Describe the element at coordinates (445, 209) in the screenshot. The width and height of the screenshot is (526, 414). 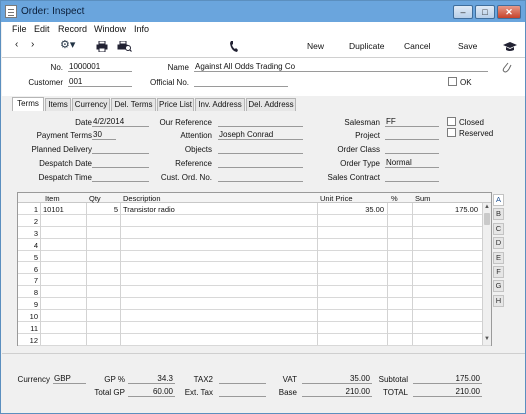
I see `sum-cell: 175.00` at that location.